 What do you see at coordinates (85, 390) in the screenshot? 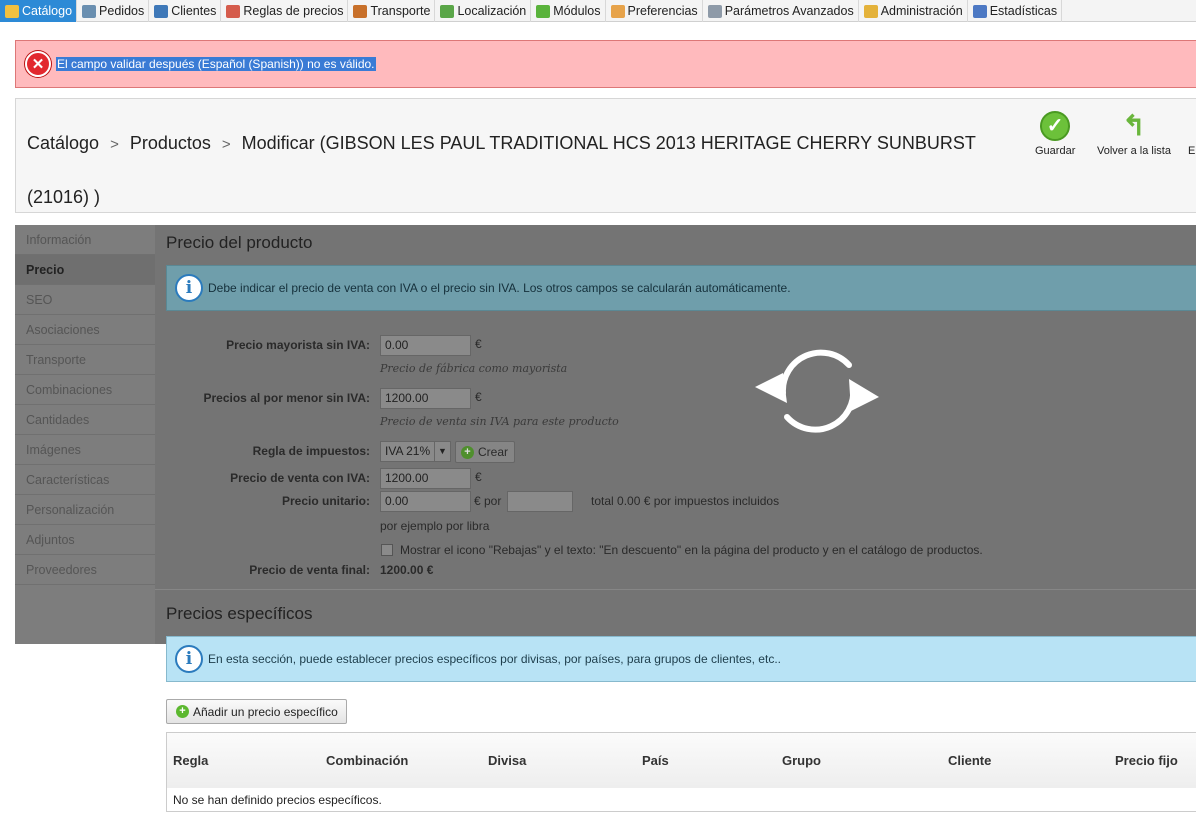
I see `sidebar-item: Combinaciones` at bounding box center [85, 390].